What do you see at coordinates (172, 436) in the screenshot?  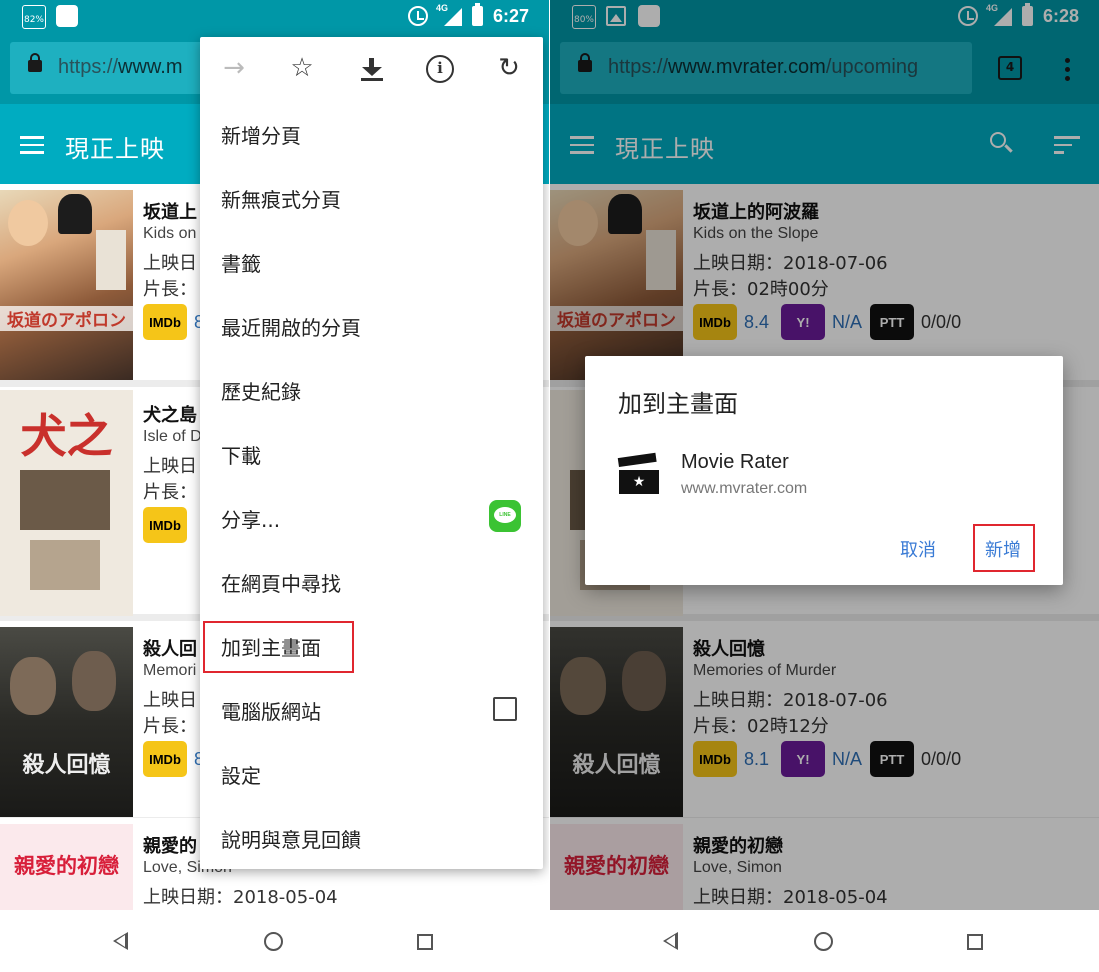 I see `movie-english-title: Isle of D` at bounding box center [172, 436].